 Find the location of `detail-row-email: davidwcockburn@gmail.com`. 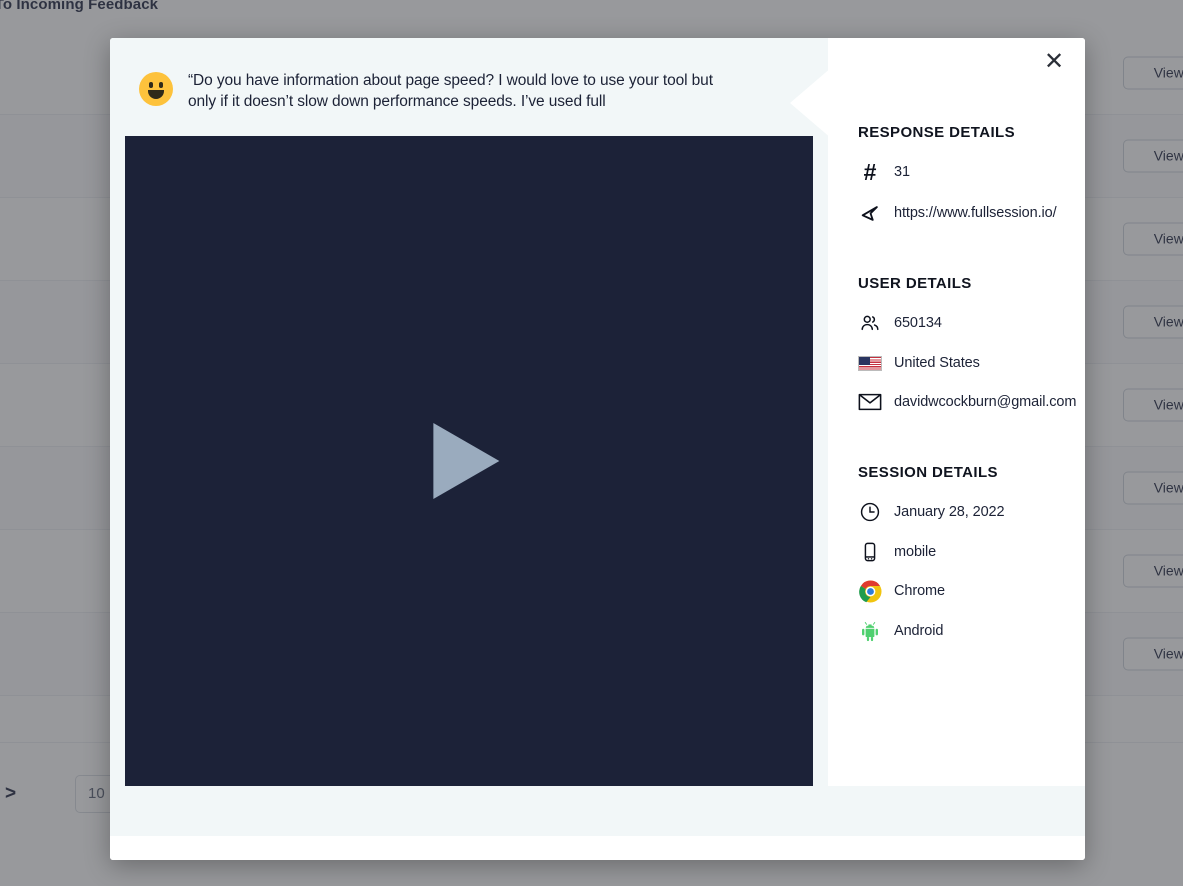

detail-row-email: davidwcockburn@gmail.com is located at coordinates (967, 402).